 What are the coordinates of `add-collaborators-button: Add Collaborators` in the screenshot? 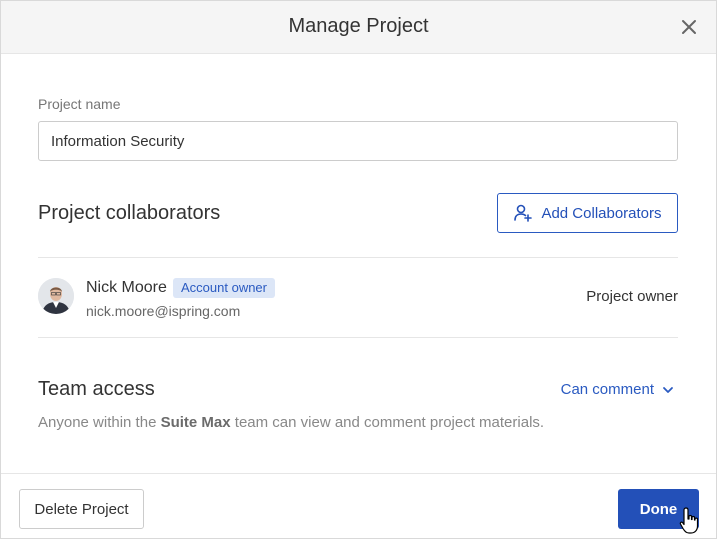 It's located at (587, 213).